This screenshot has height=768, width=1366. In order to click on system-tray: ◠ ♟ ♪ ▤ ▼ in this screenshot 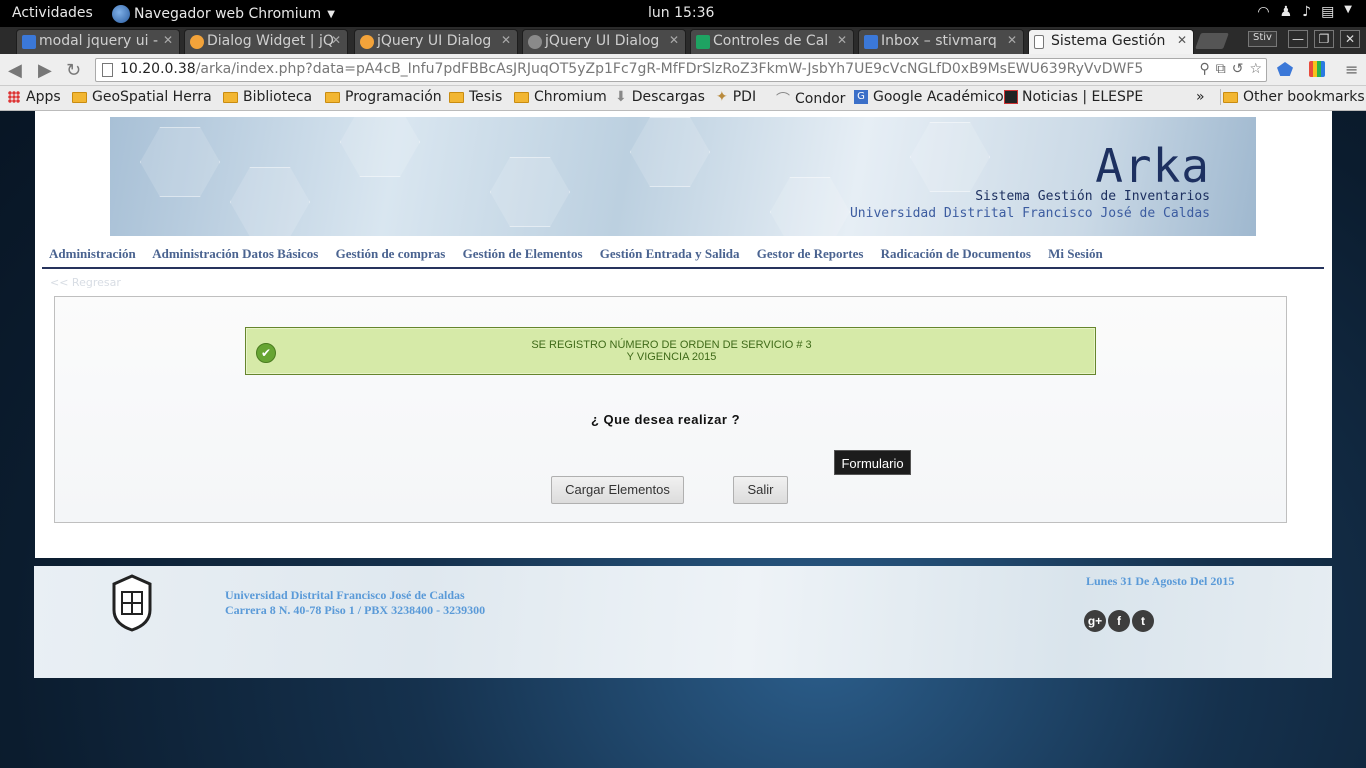, I will do `click(1304, 12)`.